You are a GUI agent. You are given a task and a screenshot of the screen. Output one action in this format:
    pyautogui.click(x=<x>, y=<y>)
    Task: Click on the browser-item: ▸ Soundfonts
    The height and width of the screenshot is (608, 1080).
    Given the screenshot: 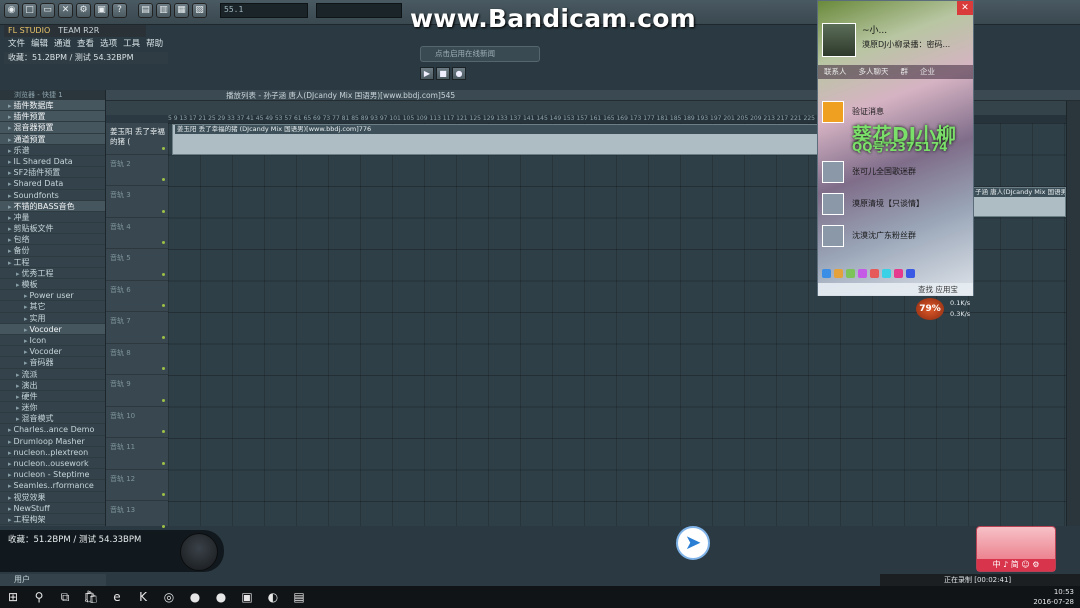 What is the action you would take?
    pyautogui.click(x=52, y=195)
    